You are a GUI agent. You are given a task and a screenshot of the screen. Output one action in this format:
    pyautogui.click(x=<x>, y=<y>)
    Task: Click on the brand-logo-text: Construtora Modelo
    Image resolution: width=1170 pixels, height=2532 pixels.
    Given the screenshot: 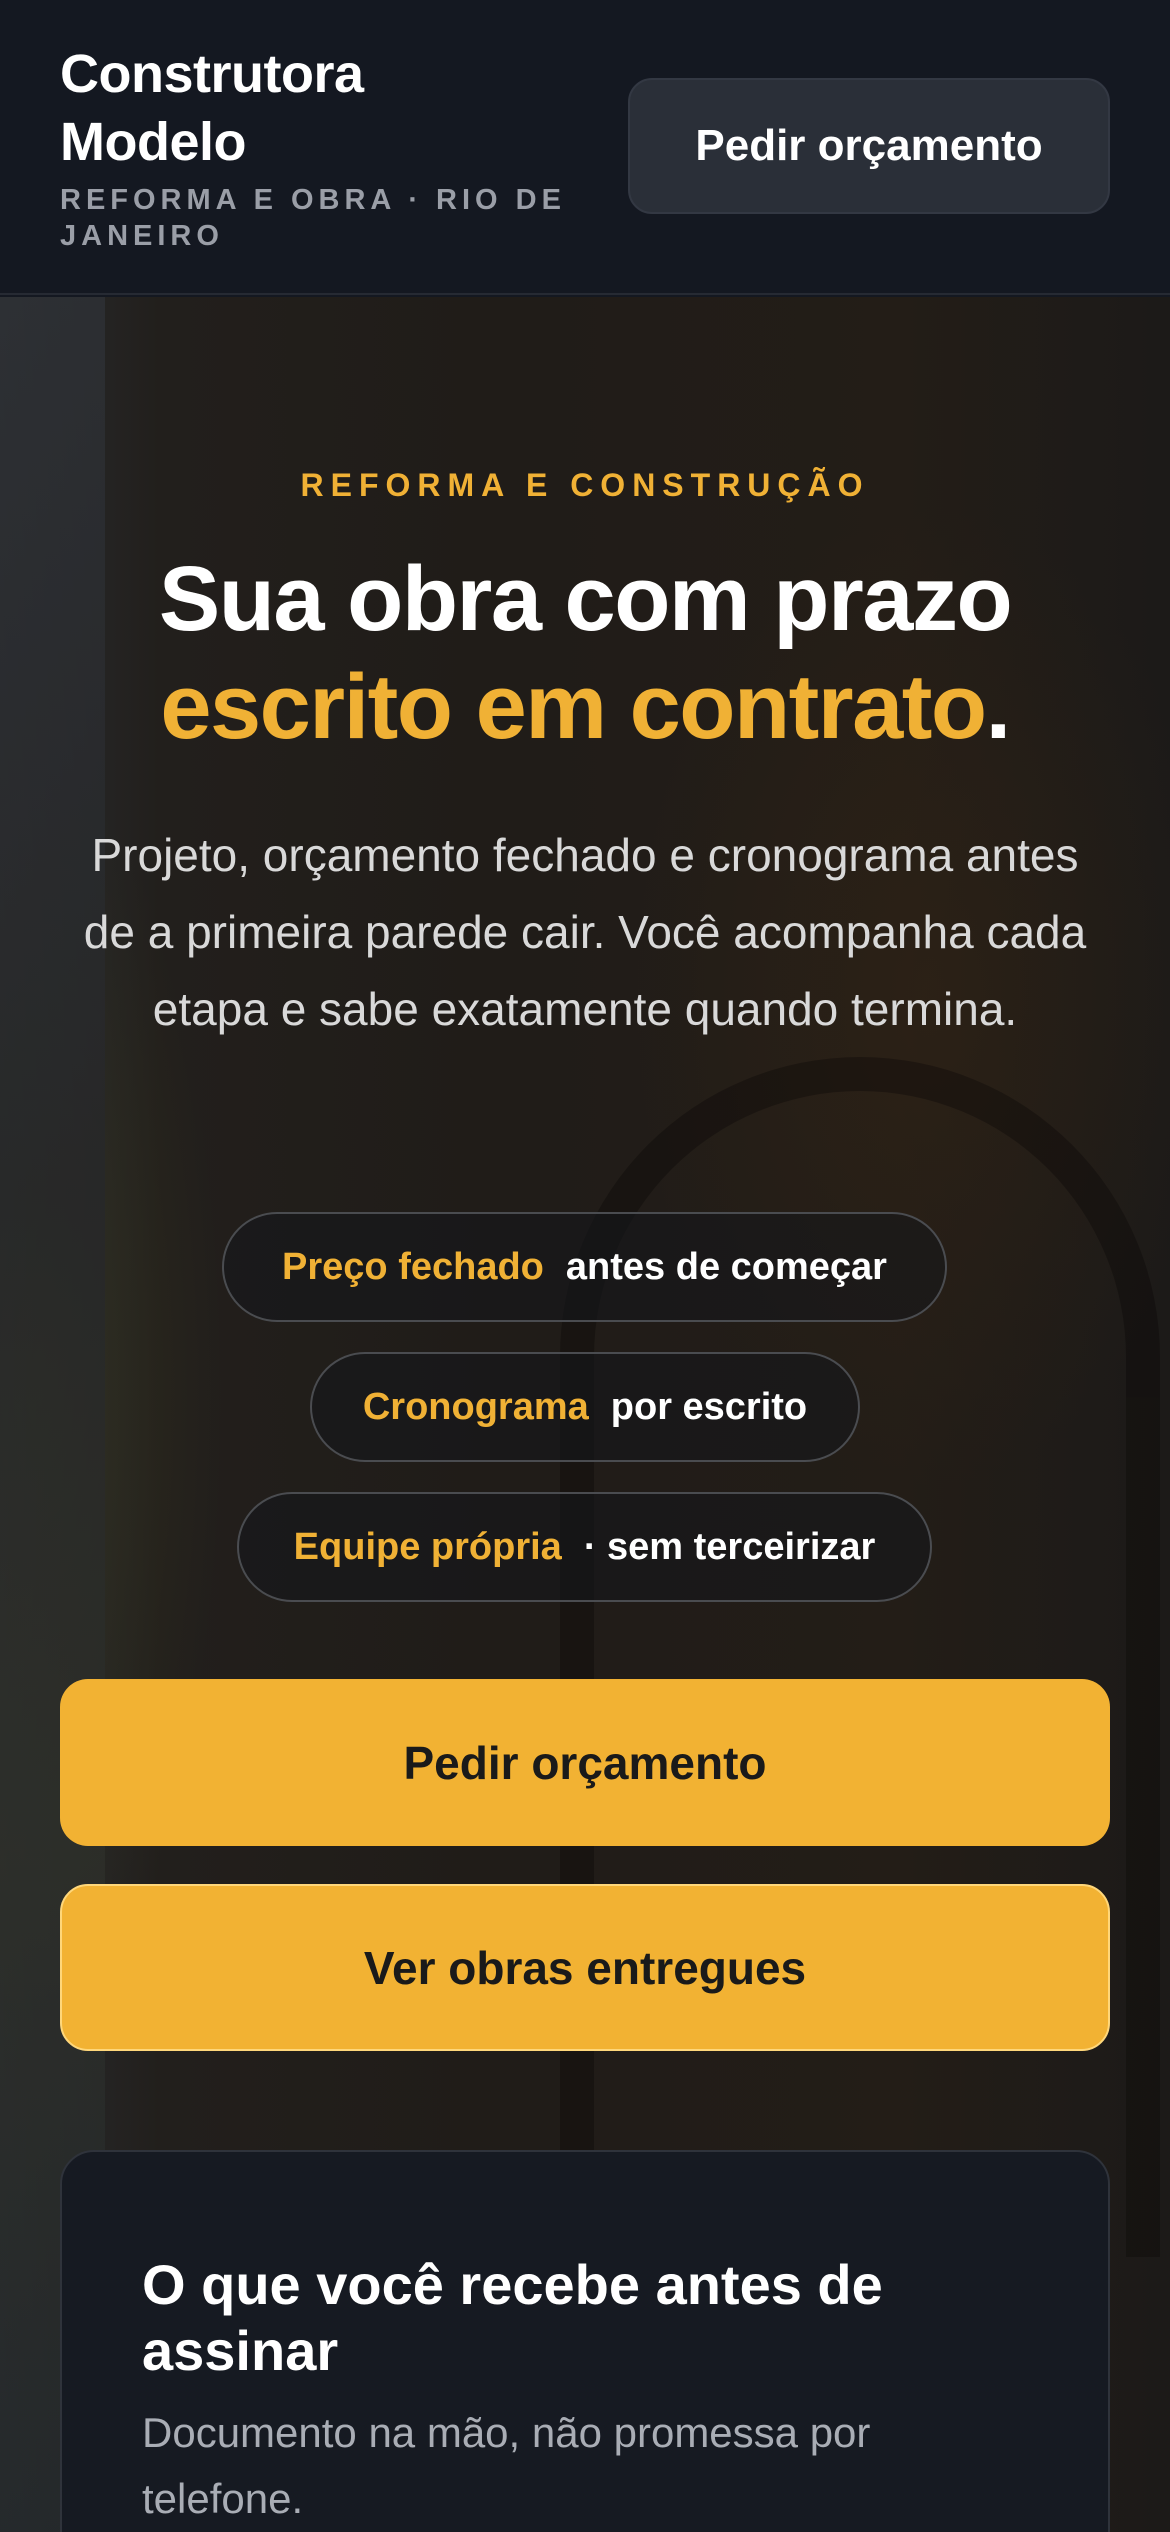 What is the action you would take?
    pyautogui.click(x=320, y=108)
    